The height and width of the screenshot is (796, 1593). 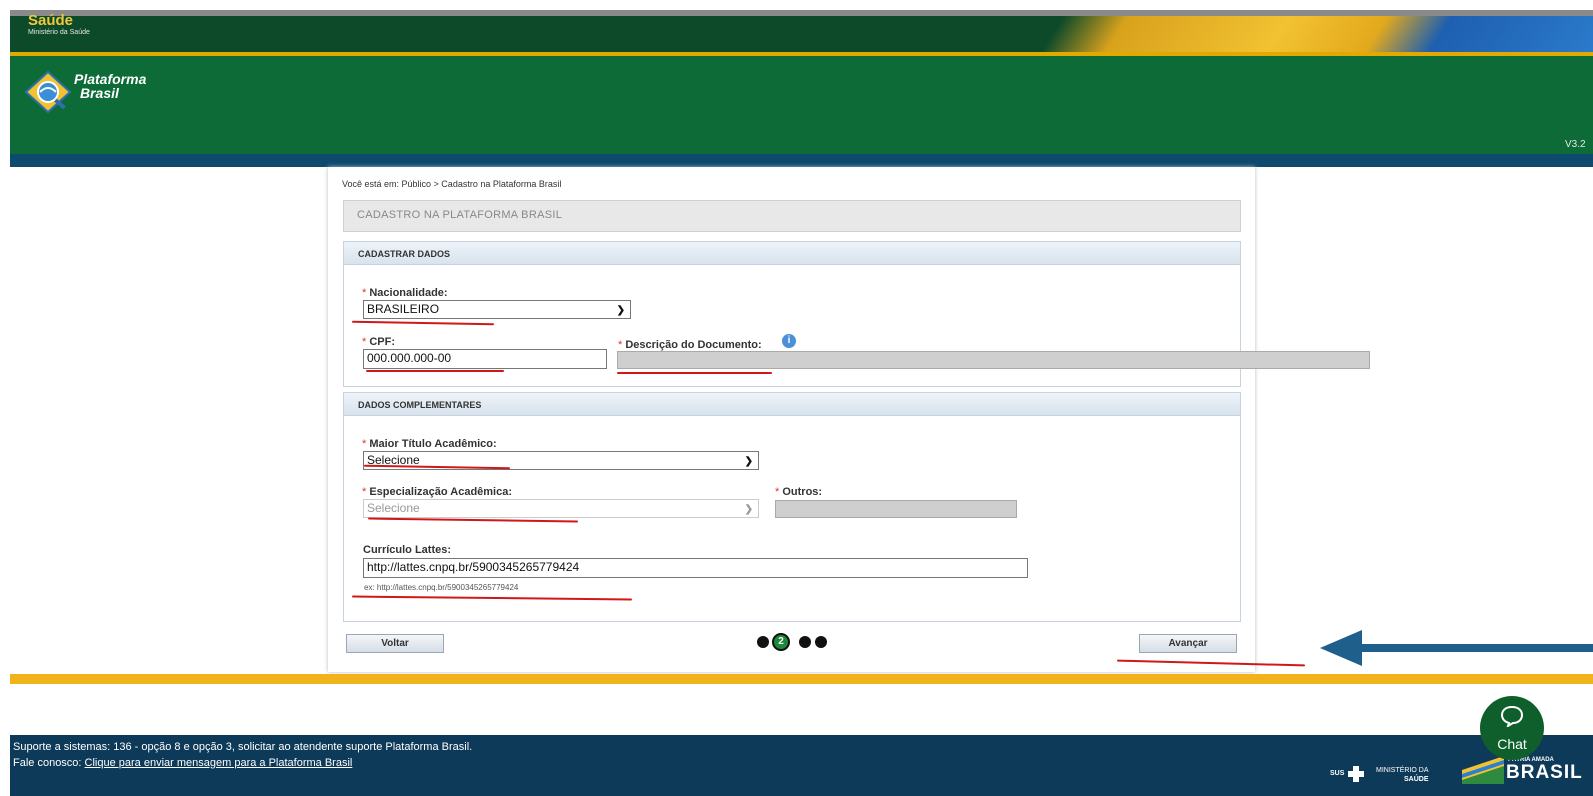 I want to click on nacionalidade-label-wrap: * Nacionalidade:, so click(x=405, y=292).